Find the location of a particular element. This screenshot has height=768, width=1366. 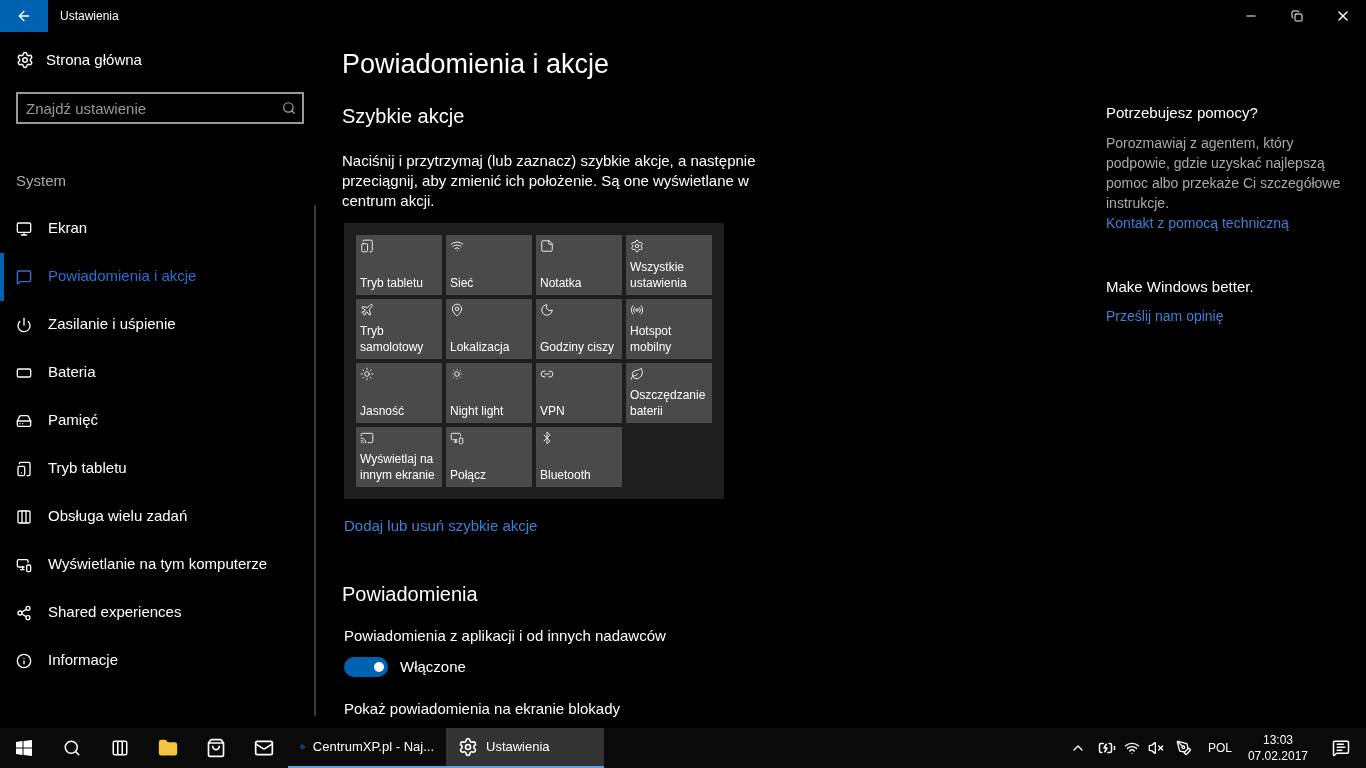

quick-action-tile: Połącz is located at coordinates (489, 456).